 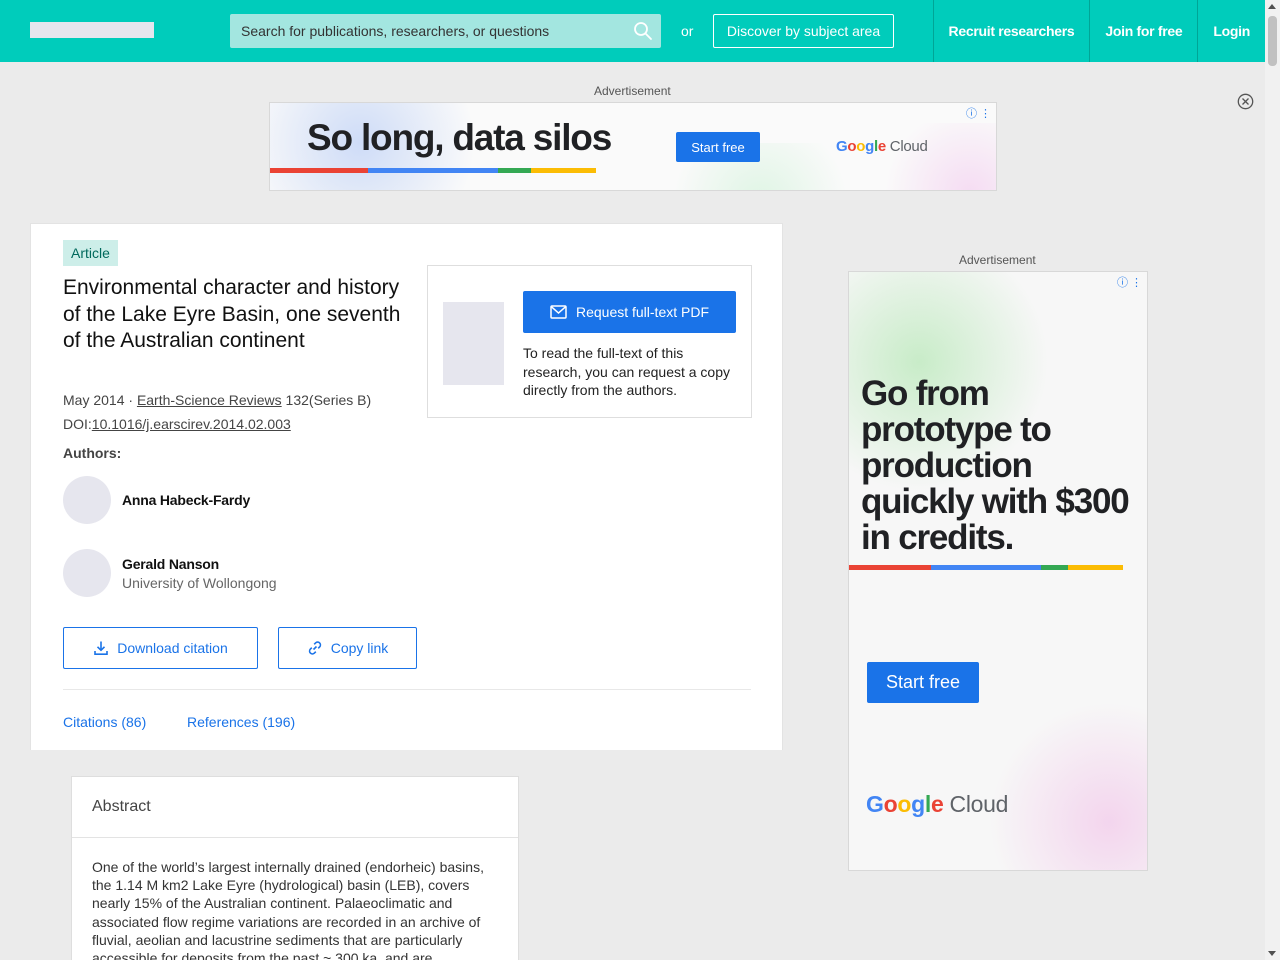 I want to click on page-scrollbar, so click(x=1272, y=480).